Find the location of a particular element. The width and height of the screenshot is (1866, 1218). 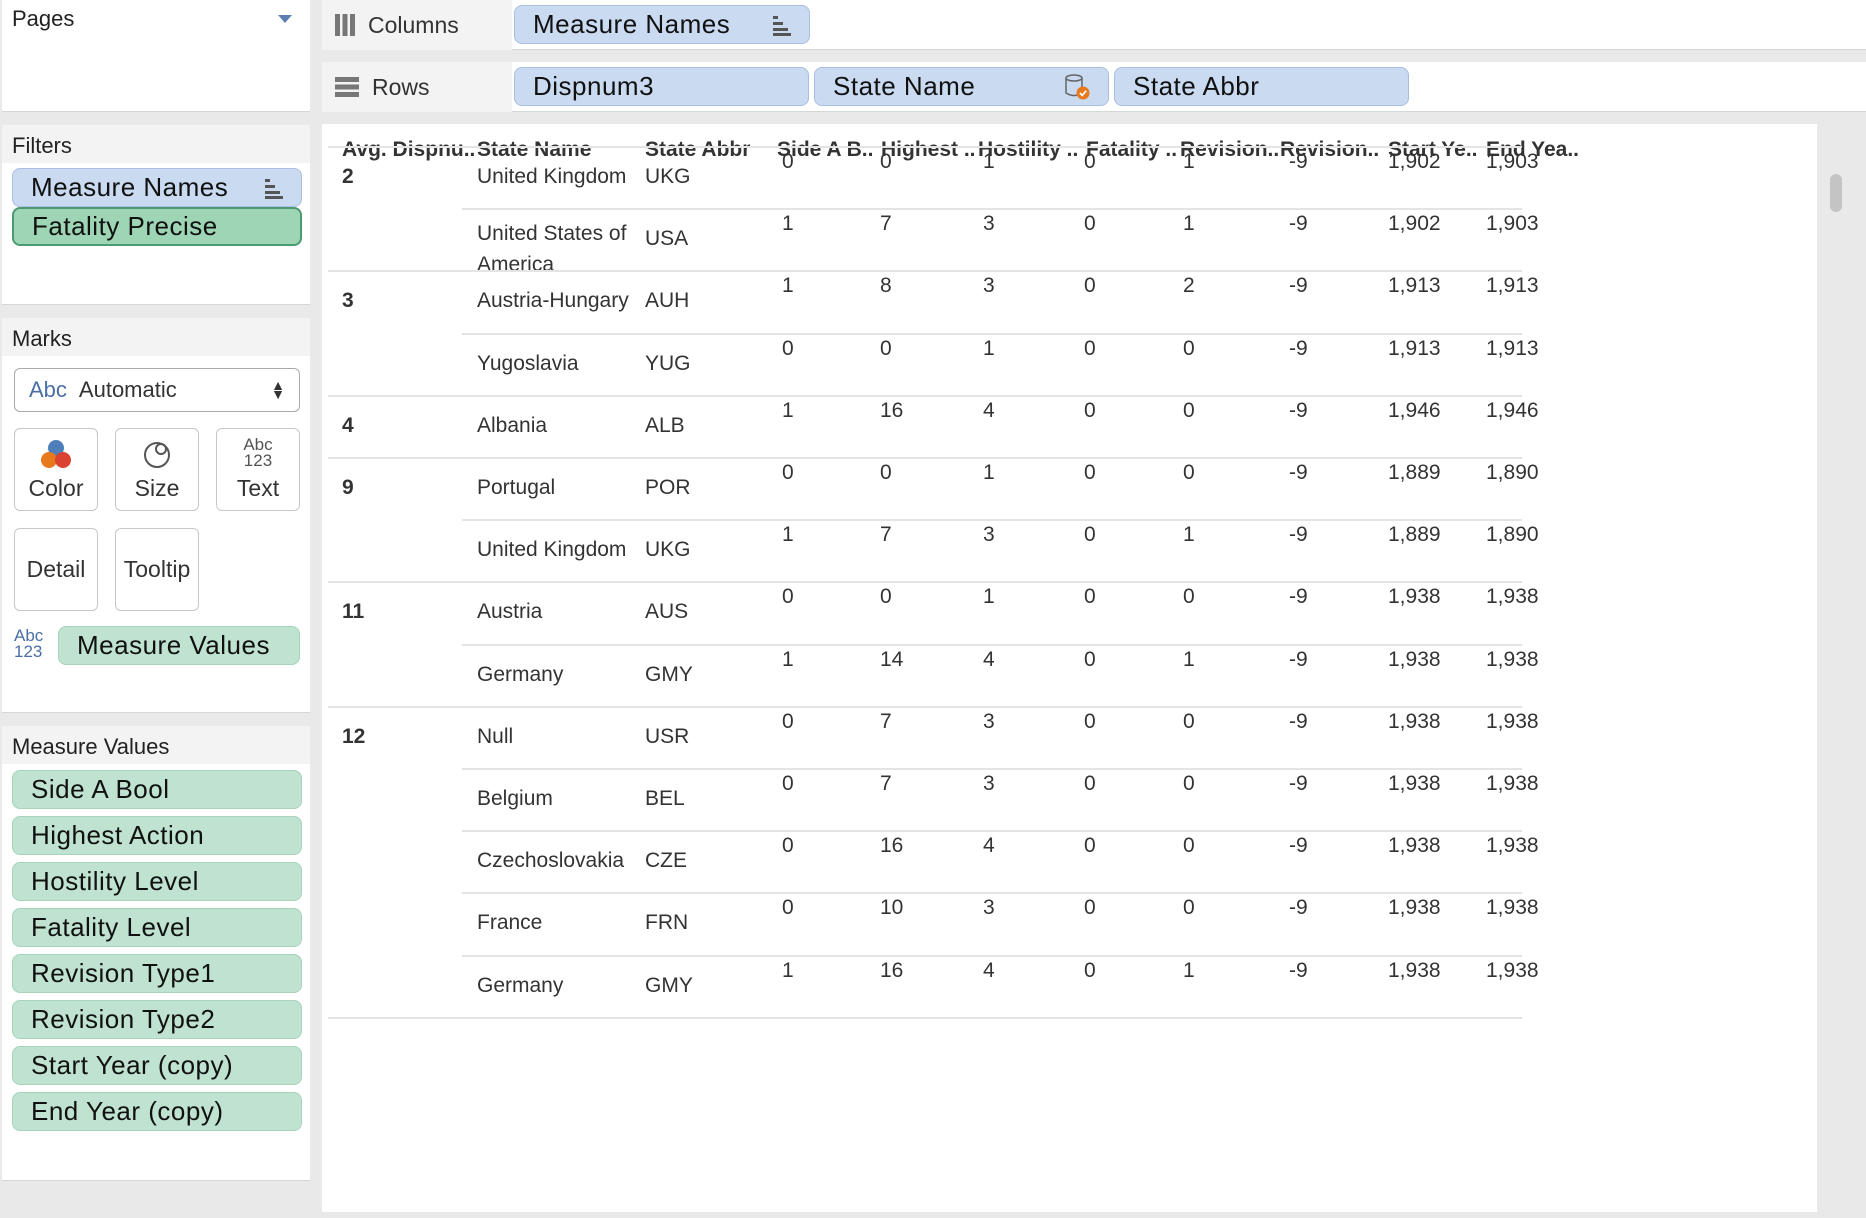

state-name-cell: Germany is located at coordinates (520, 985).